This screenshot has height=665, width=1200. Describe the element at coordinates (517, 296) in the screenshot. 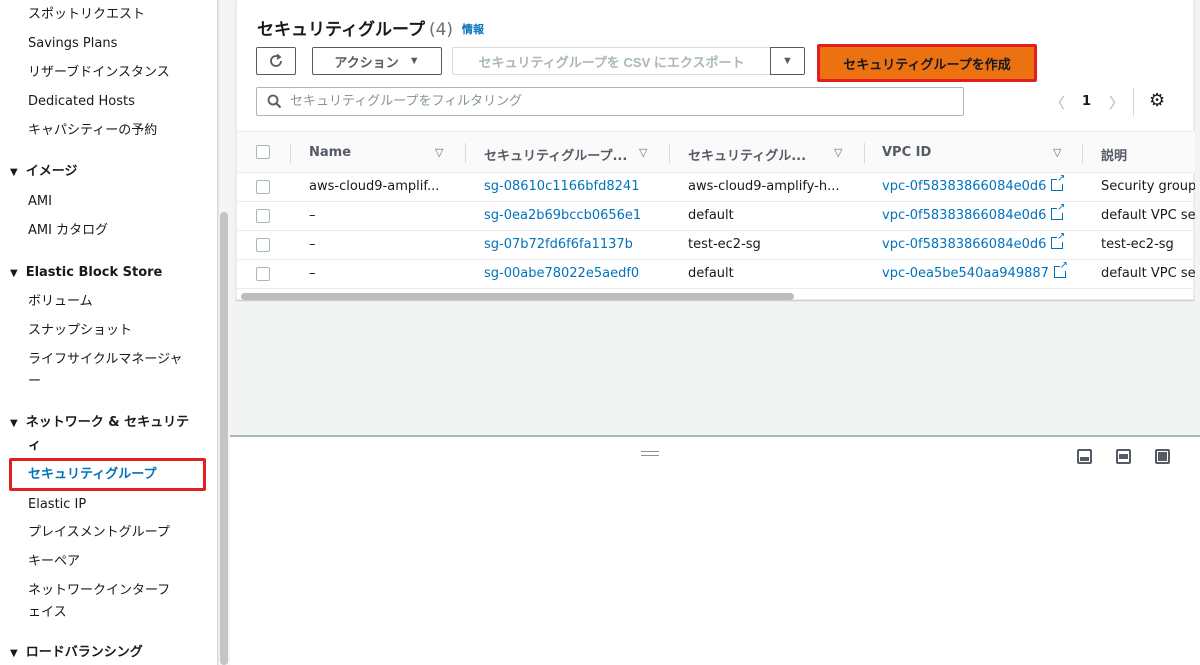

I see `table-horizontal-scrollbar` at that location.